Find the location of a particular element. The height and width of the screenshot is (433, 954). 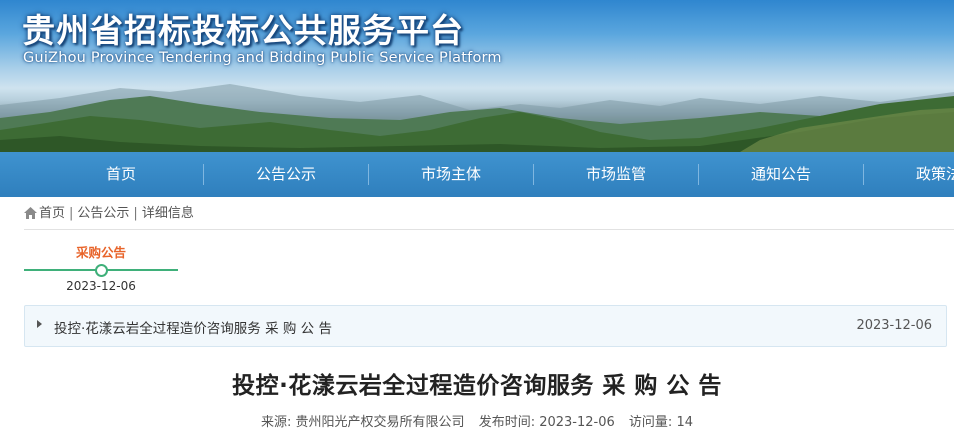

timeline-stage-label: 采购公告 is located at coordinates (101, 251).